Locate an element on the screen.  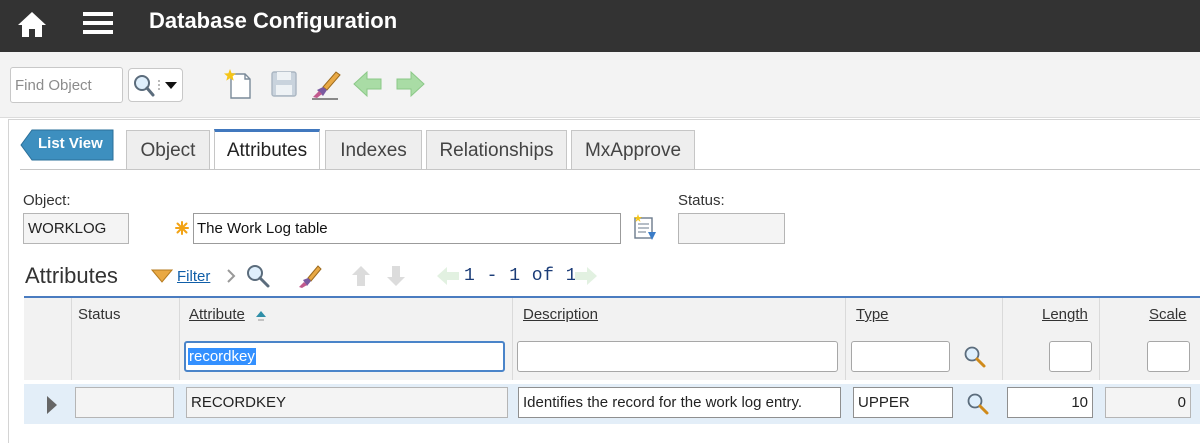
type-filter-lookup-icon is located at coordinates (975, 359).